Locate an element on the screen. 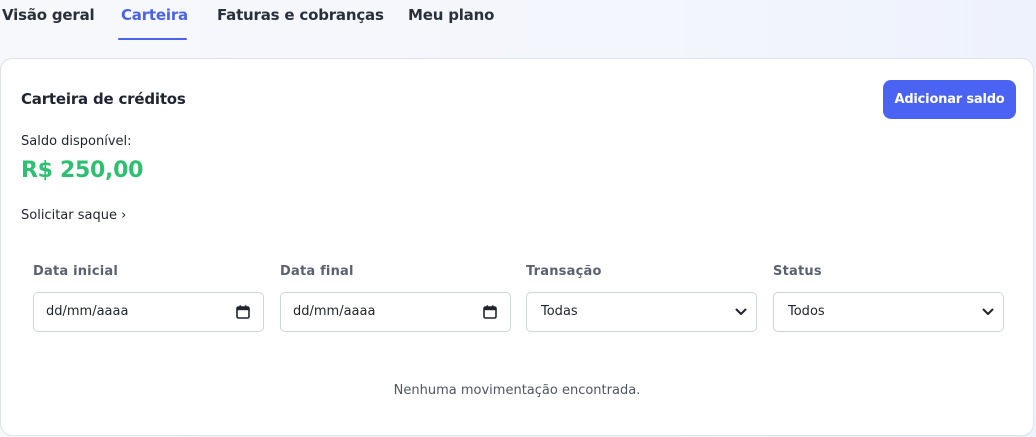 Image resolution: width=1036 pixels, height=437 pixels. start-date-label: Data inicial is located at coordinates (76, 271).